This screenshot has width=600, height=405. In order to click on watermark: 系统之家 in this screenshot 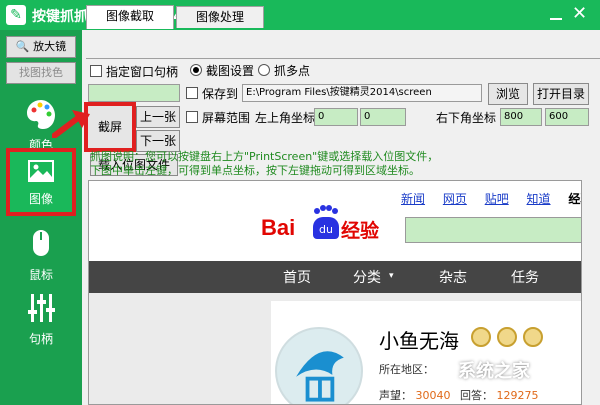, I will do `click(494, 371)`.